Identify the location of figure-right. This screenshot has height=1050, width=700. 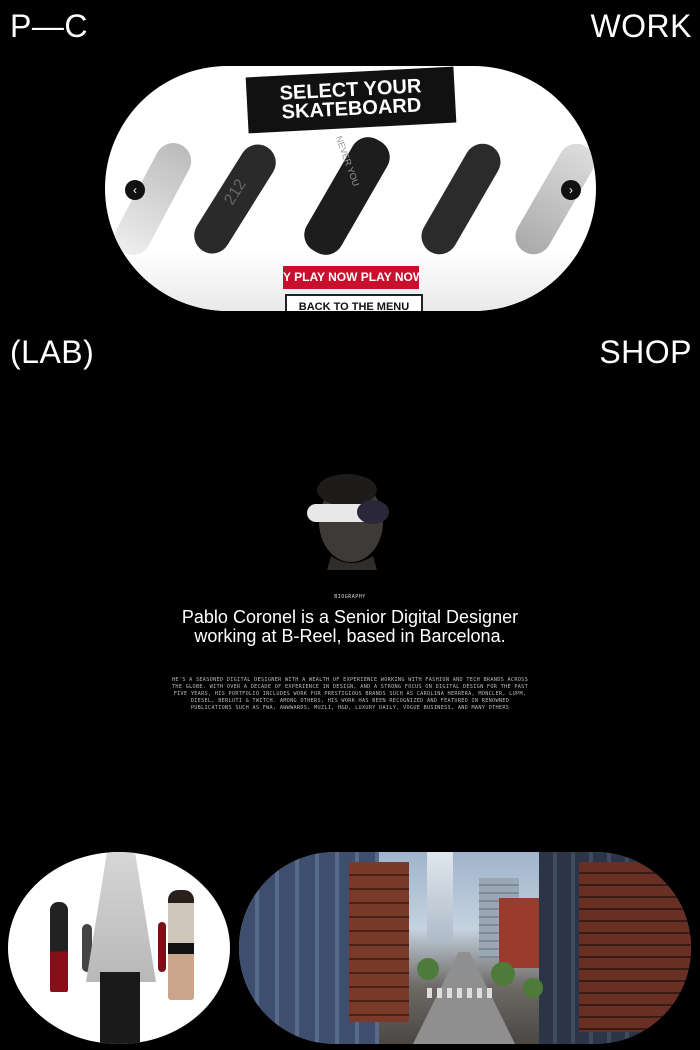
(181, 945).